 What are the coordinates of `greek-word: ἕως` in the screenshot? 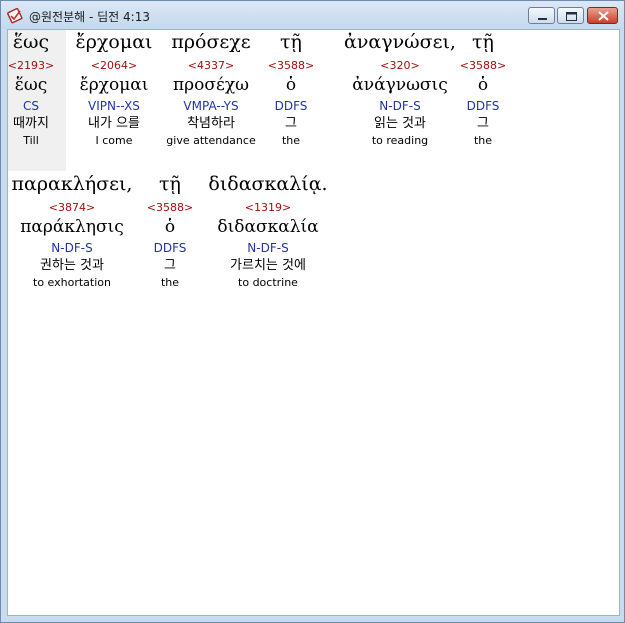 It's located at (31, 42).